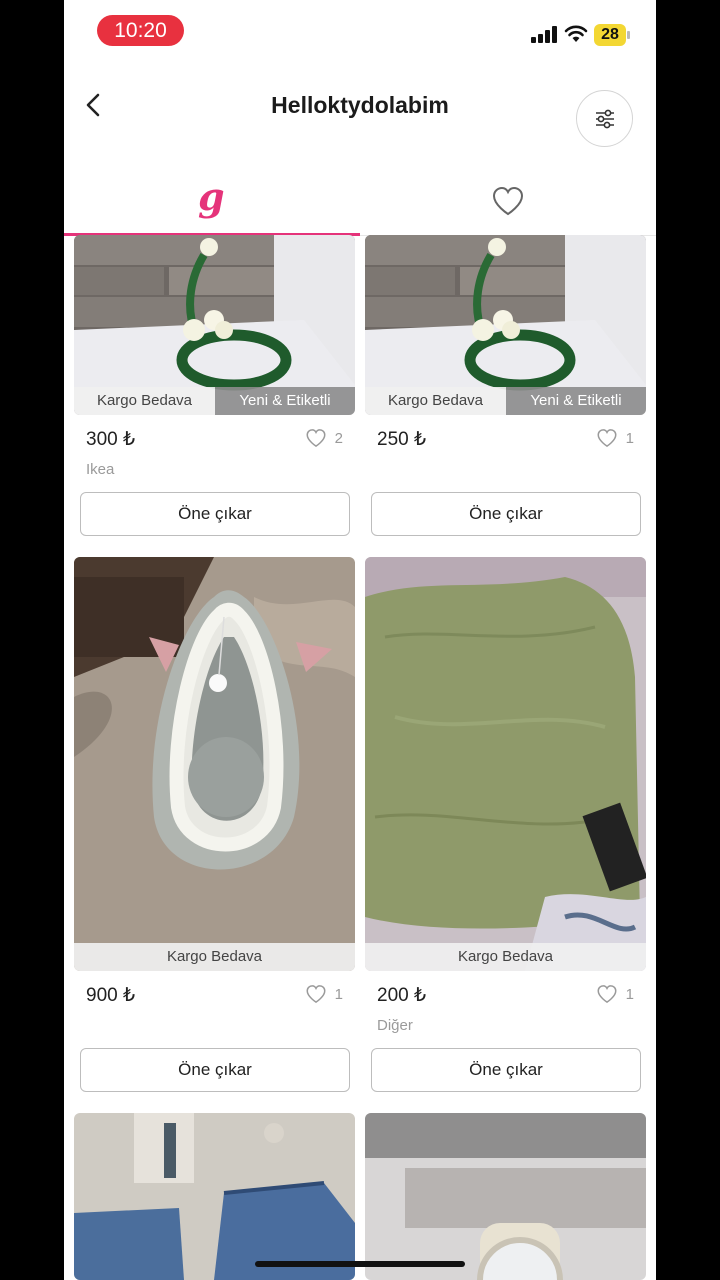 This screenshot has width=720, height=1280. What do you see at coordinates (576, 33) in the screenshot?
I see `wifi-icon` at bounding box center [576, 33].